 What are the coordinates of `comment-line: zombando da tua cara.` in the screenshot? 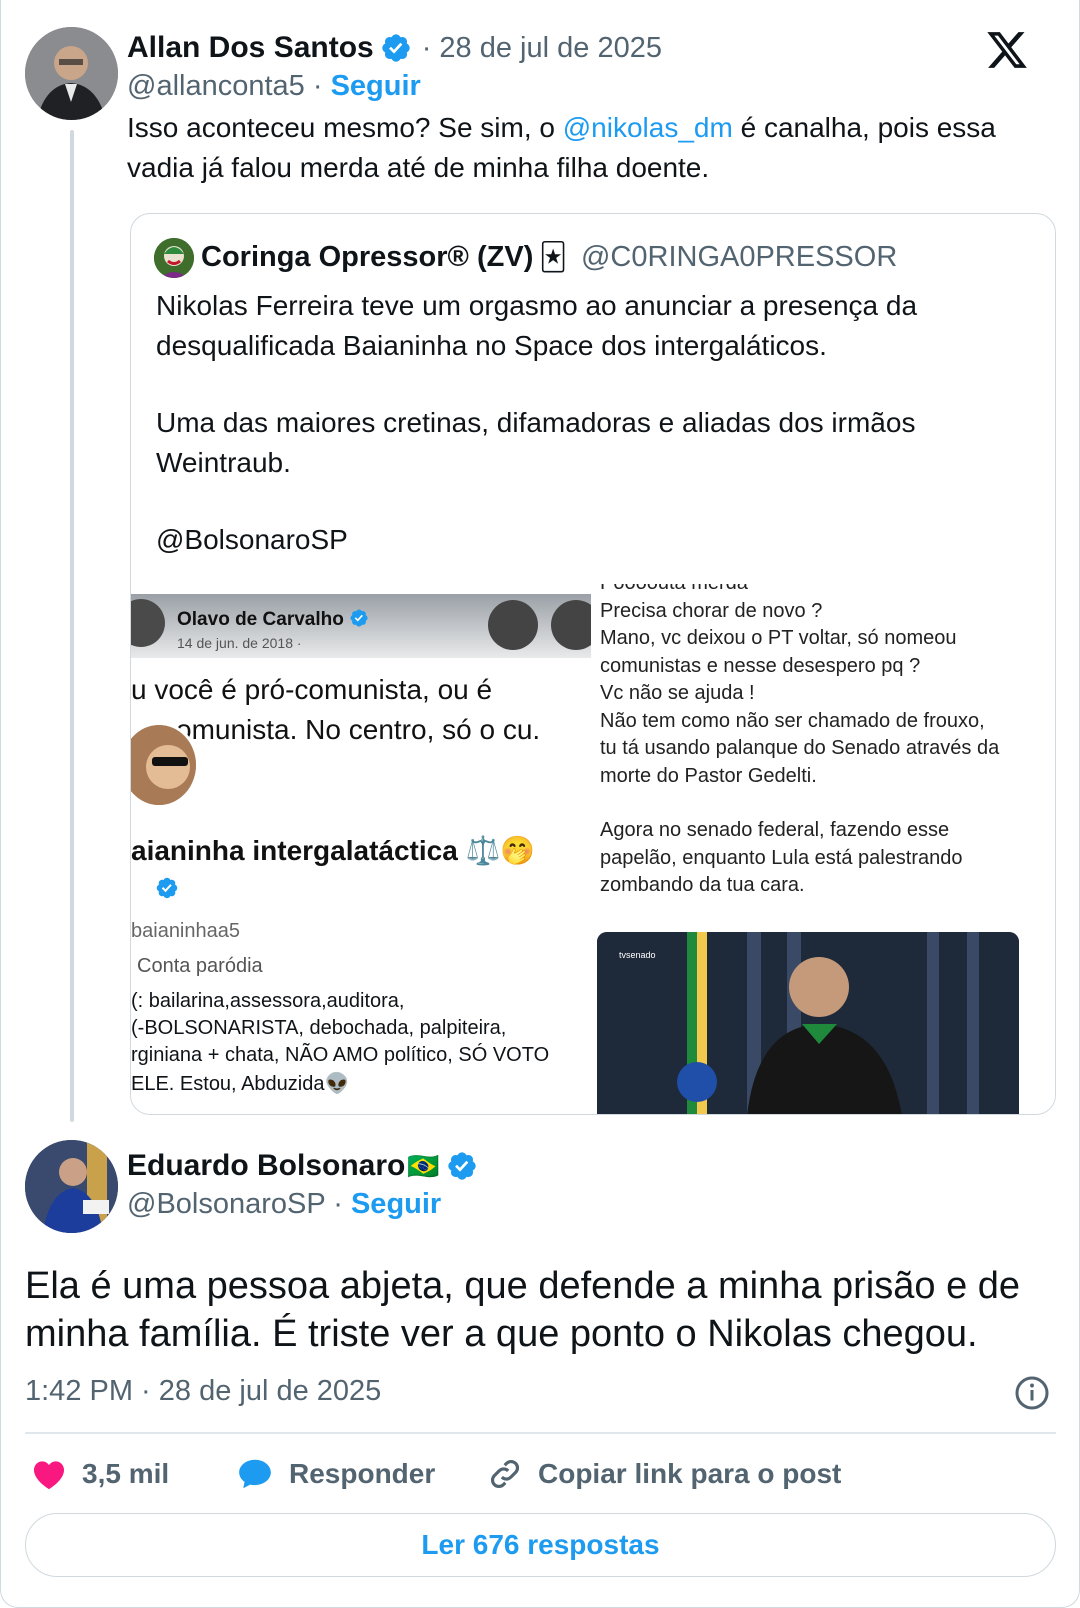 It's located at (702, 885).